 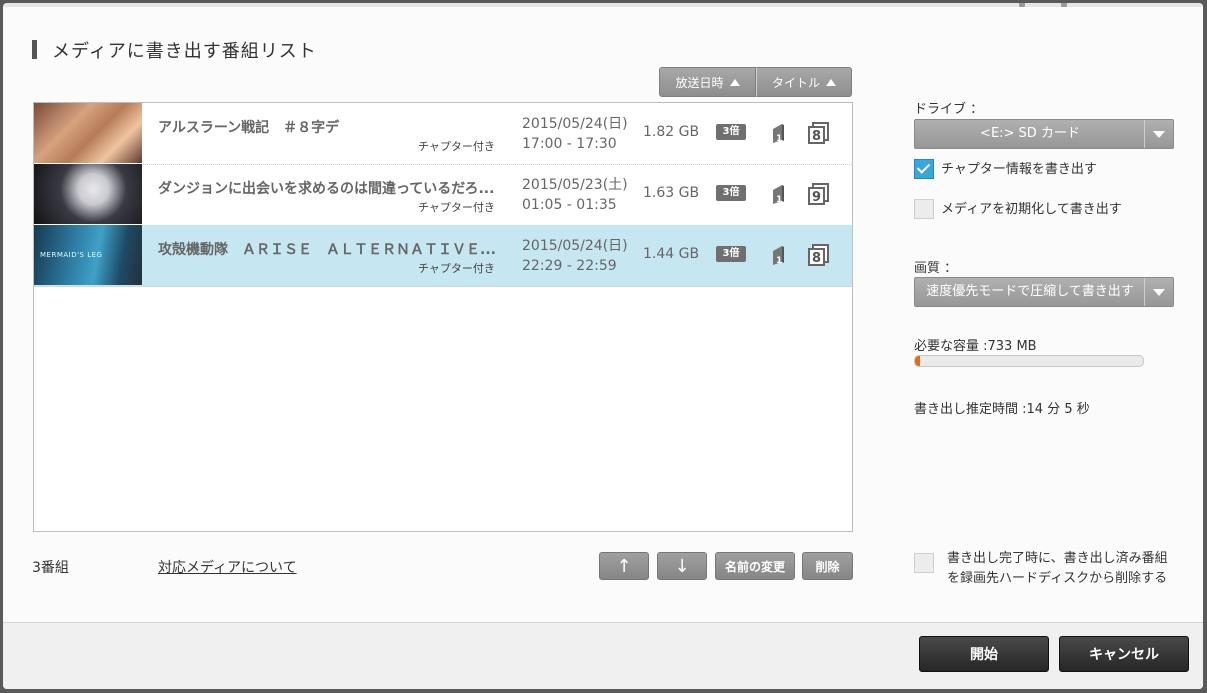 What do you see at coordinates (1031, 209) in the screenshot?
I see `format-media-label: メディアを初期化して書き出す` at bounding box center [1031, 209].